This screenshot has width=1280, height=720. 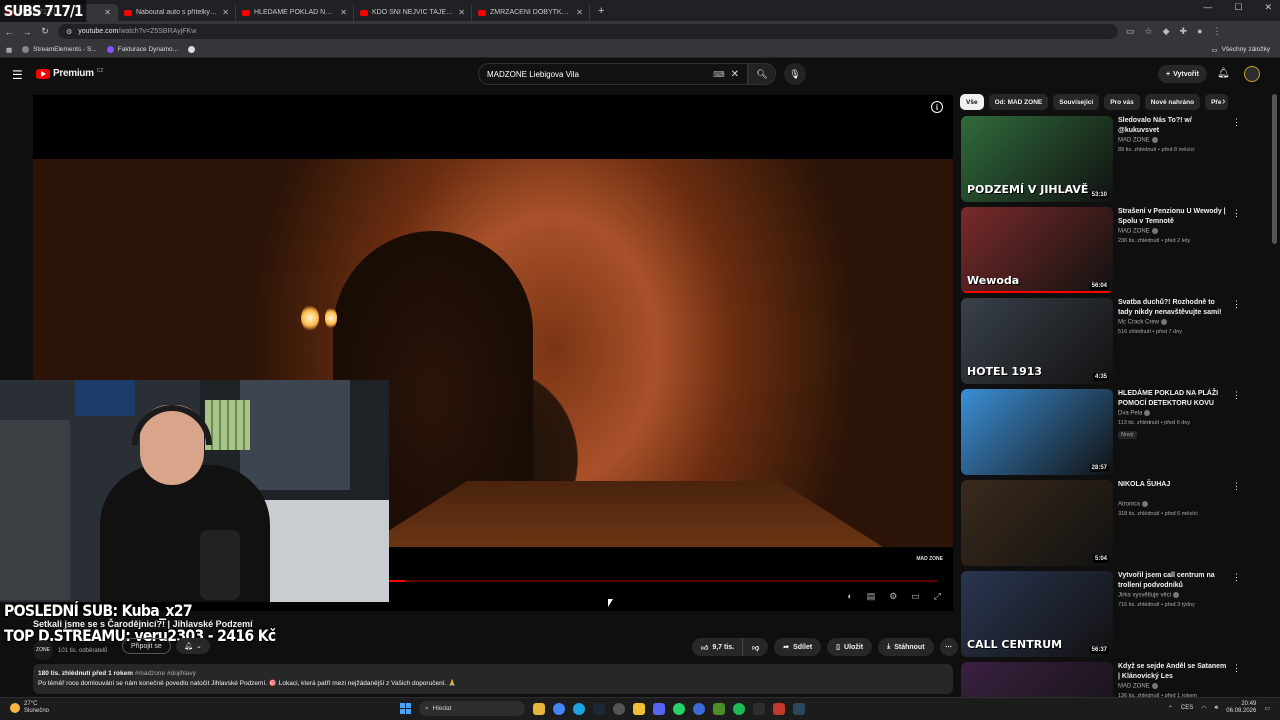 What do you see at coordinates (1240, 50) in the screenshot?
I see `all-bookmarks-button: ▭ Všechny záložky` at bounding box center [1240, 50].